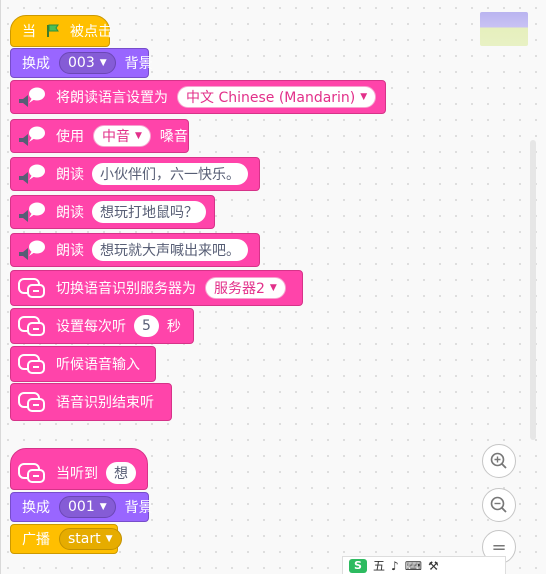 This screenshot has width=546, height=574. I want to click on speak-text-input: 想玩就大声喊出来吧。, so click(170, 250).